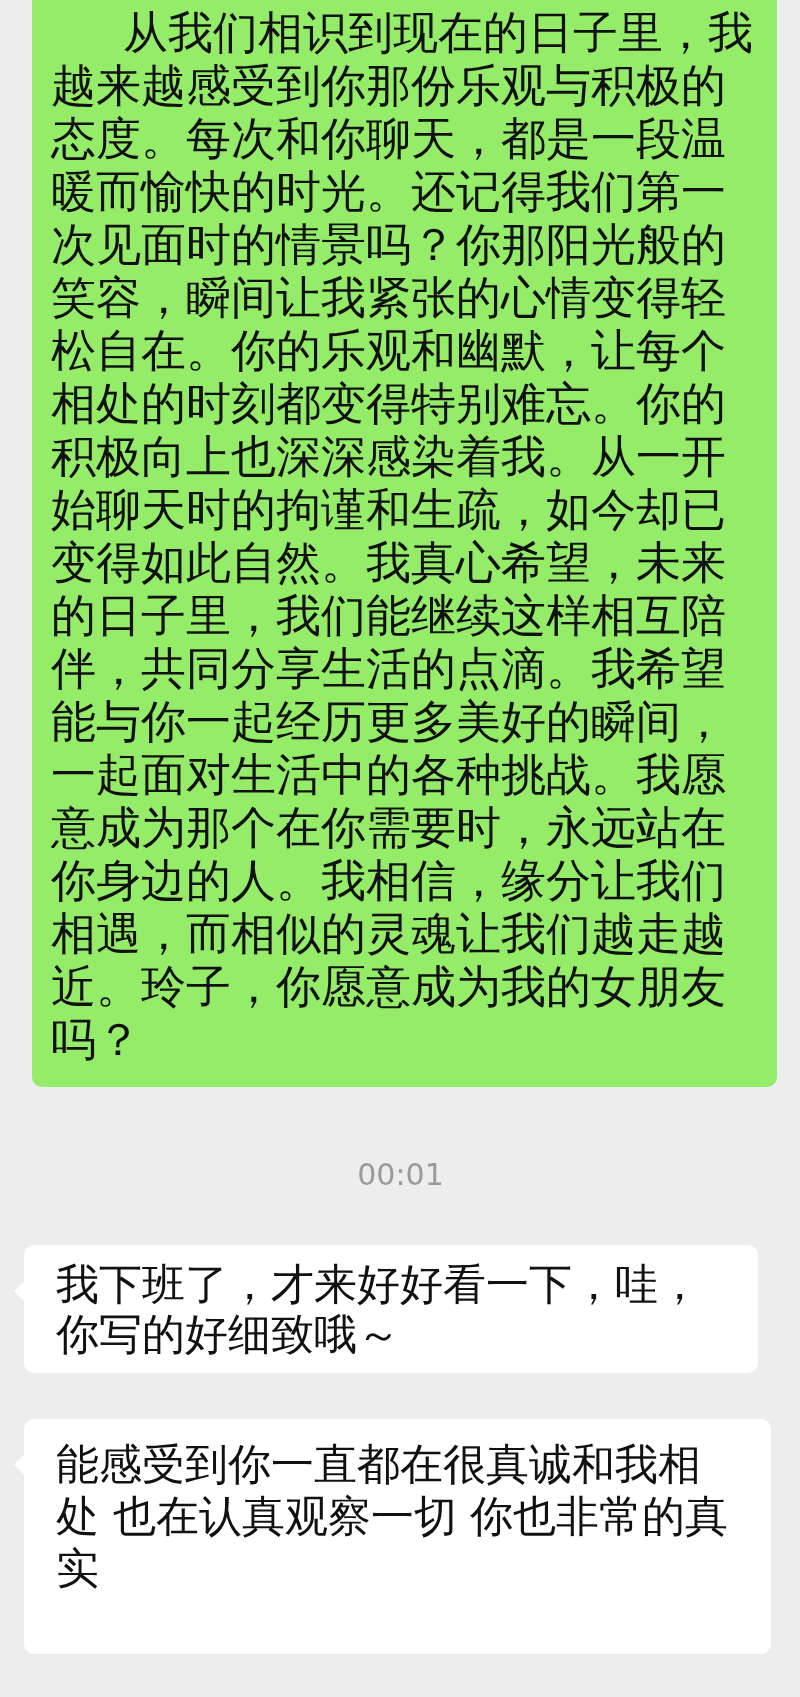 The width and height of the screenshot is (800, 1697). Describe the element at coordinates (397, 1536) in the screenshot. I see `message-bubble: 能感受到你一直都在很真诚和我相处 也在认真观察一切 你也非常的真实` at that location.